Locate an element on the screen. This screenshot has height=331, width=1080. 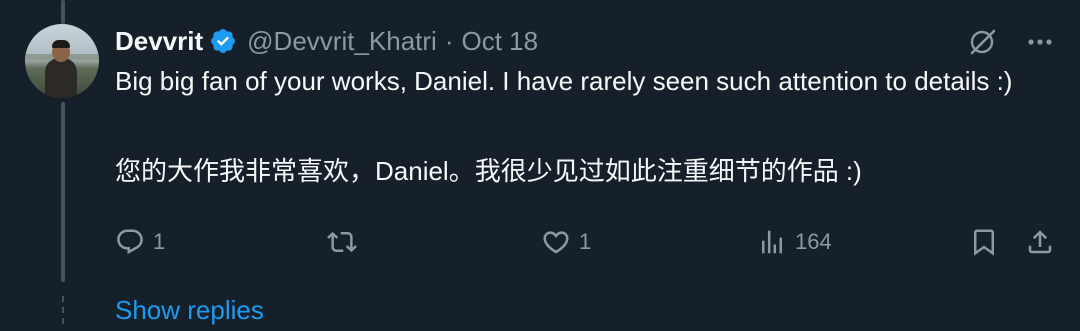
bookmark-icon is located at coordinates (984, 242).